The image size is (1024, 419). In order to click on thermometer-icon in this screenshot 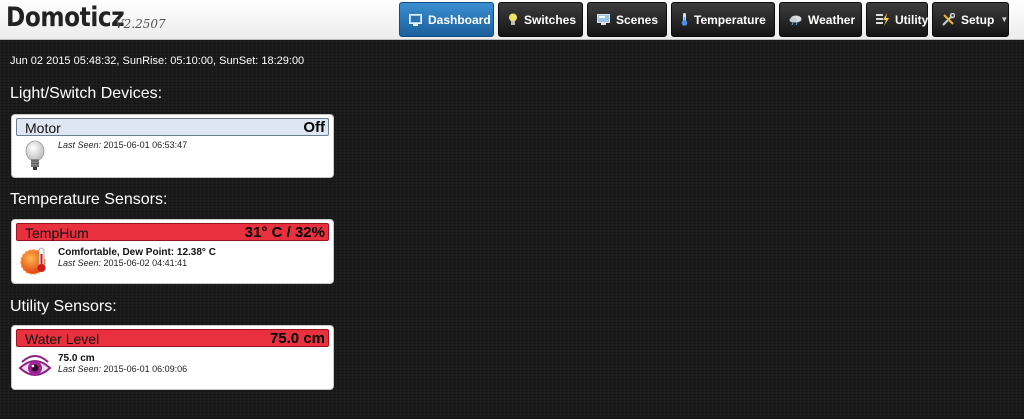, I will do `click(684, 19)`.